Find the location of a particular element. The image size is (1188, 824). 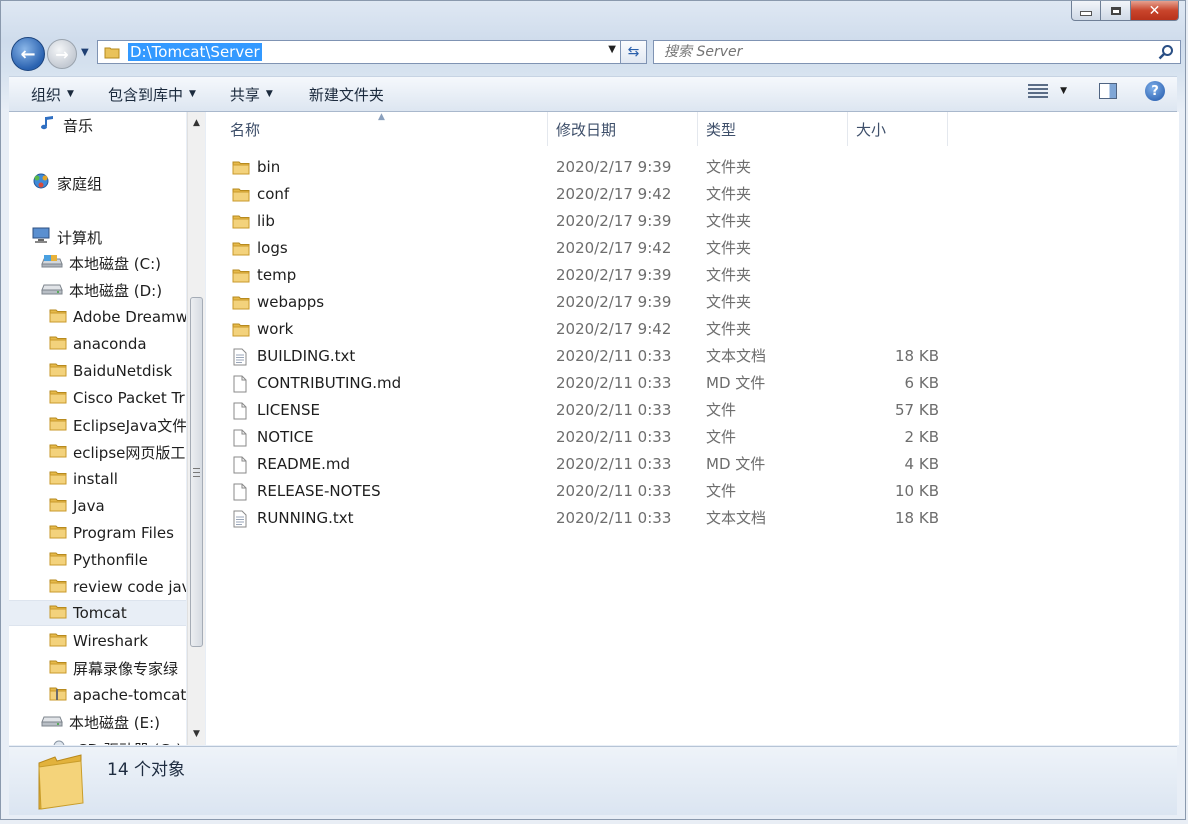

sidebar-item: Adobe Dreamw is located at coordinates (97, 317).